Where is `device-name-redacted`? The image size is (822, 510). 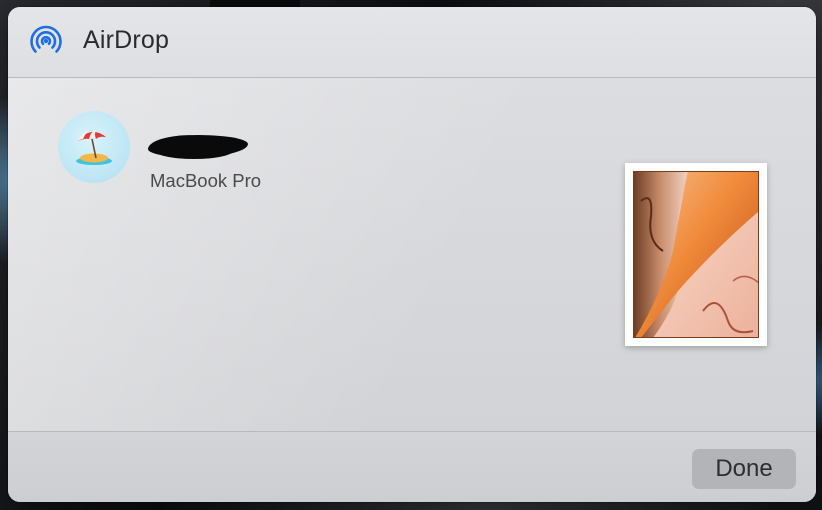
device-name-redacted is located at coordinates (198, 146).